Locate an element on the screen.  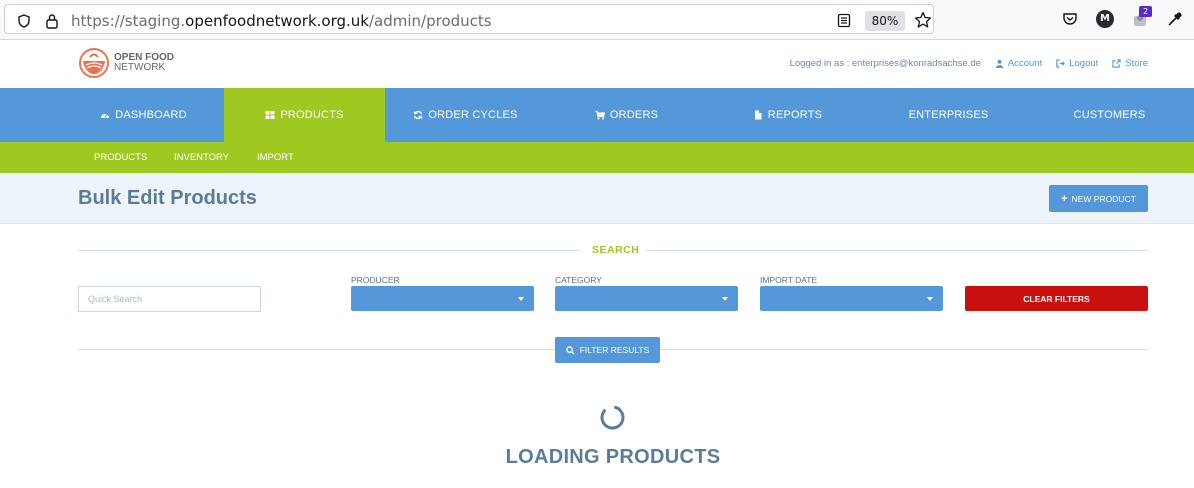
subnav-import: IMPORT is located at coordinates (275, 157).